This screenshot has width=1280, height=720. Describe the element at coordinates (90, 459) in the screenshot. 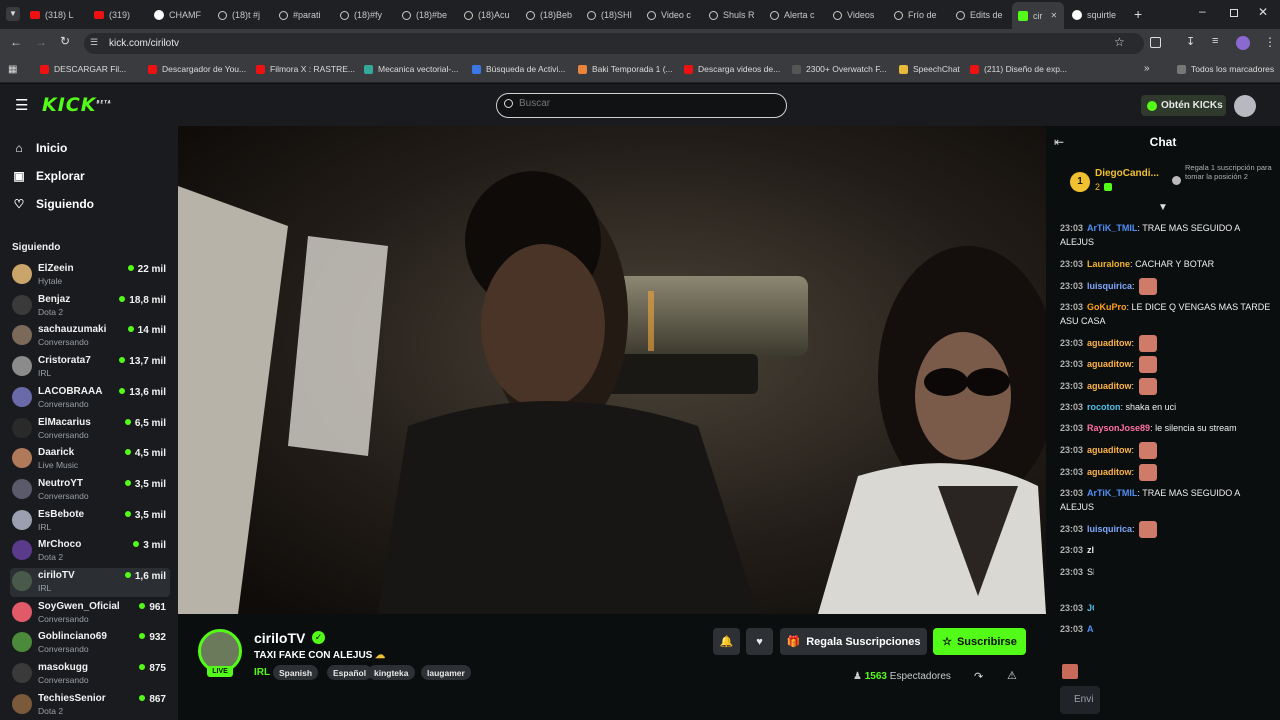

I see `following-channel: Daarick Live Music 4,5 mil` at that location.